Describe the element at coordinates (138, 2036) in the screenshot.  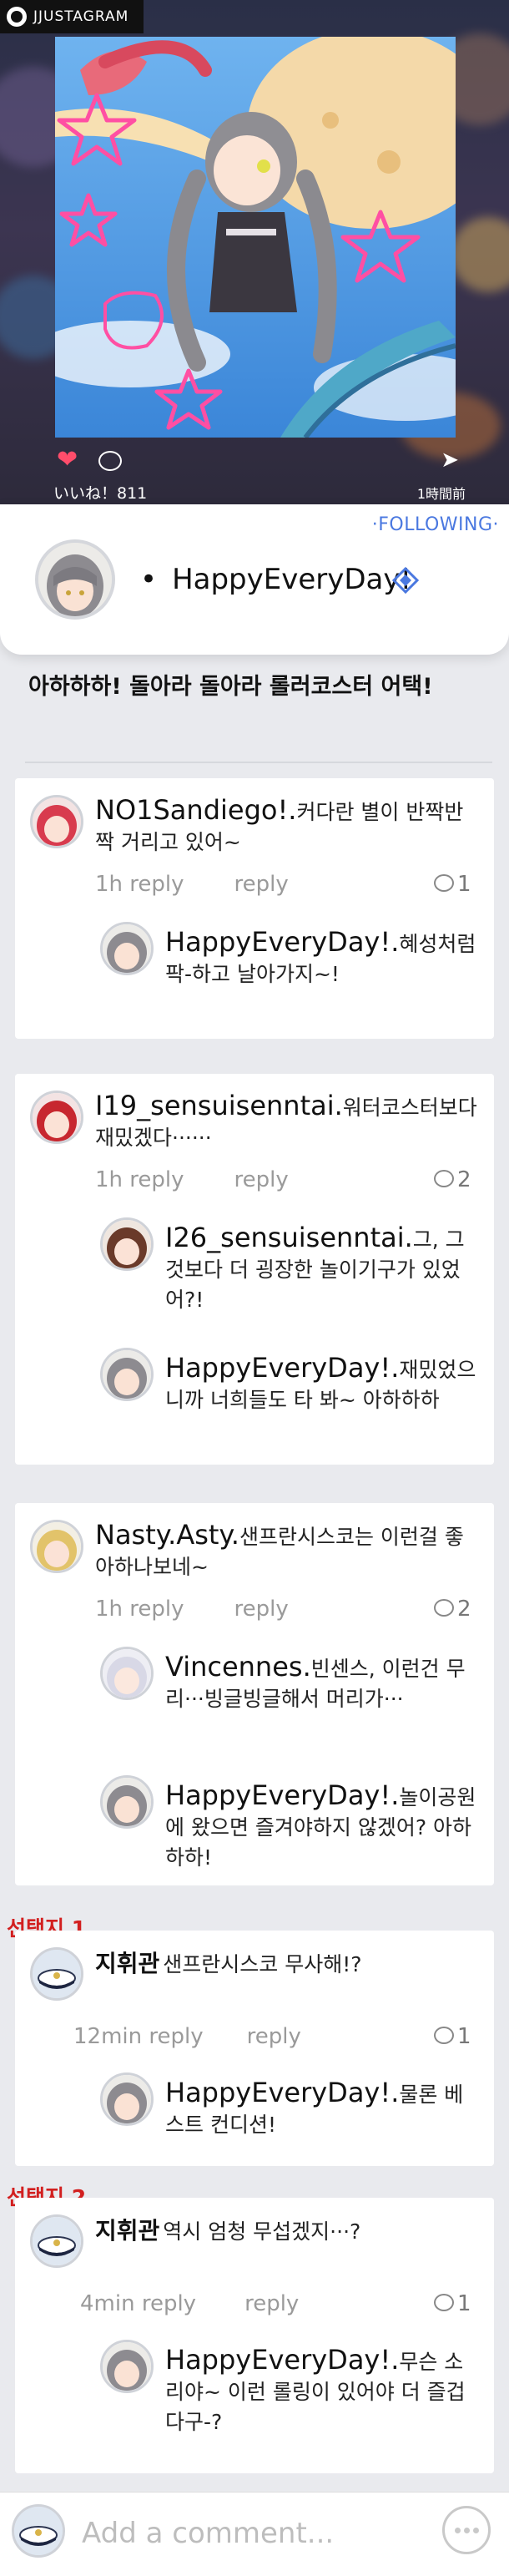
I see `comment-time: 12min reply` at that location.